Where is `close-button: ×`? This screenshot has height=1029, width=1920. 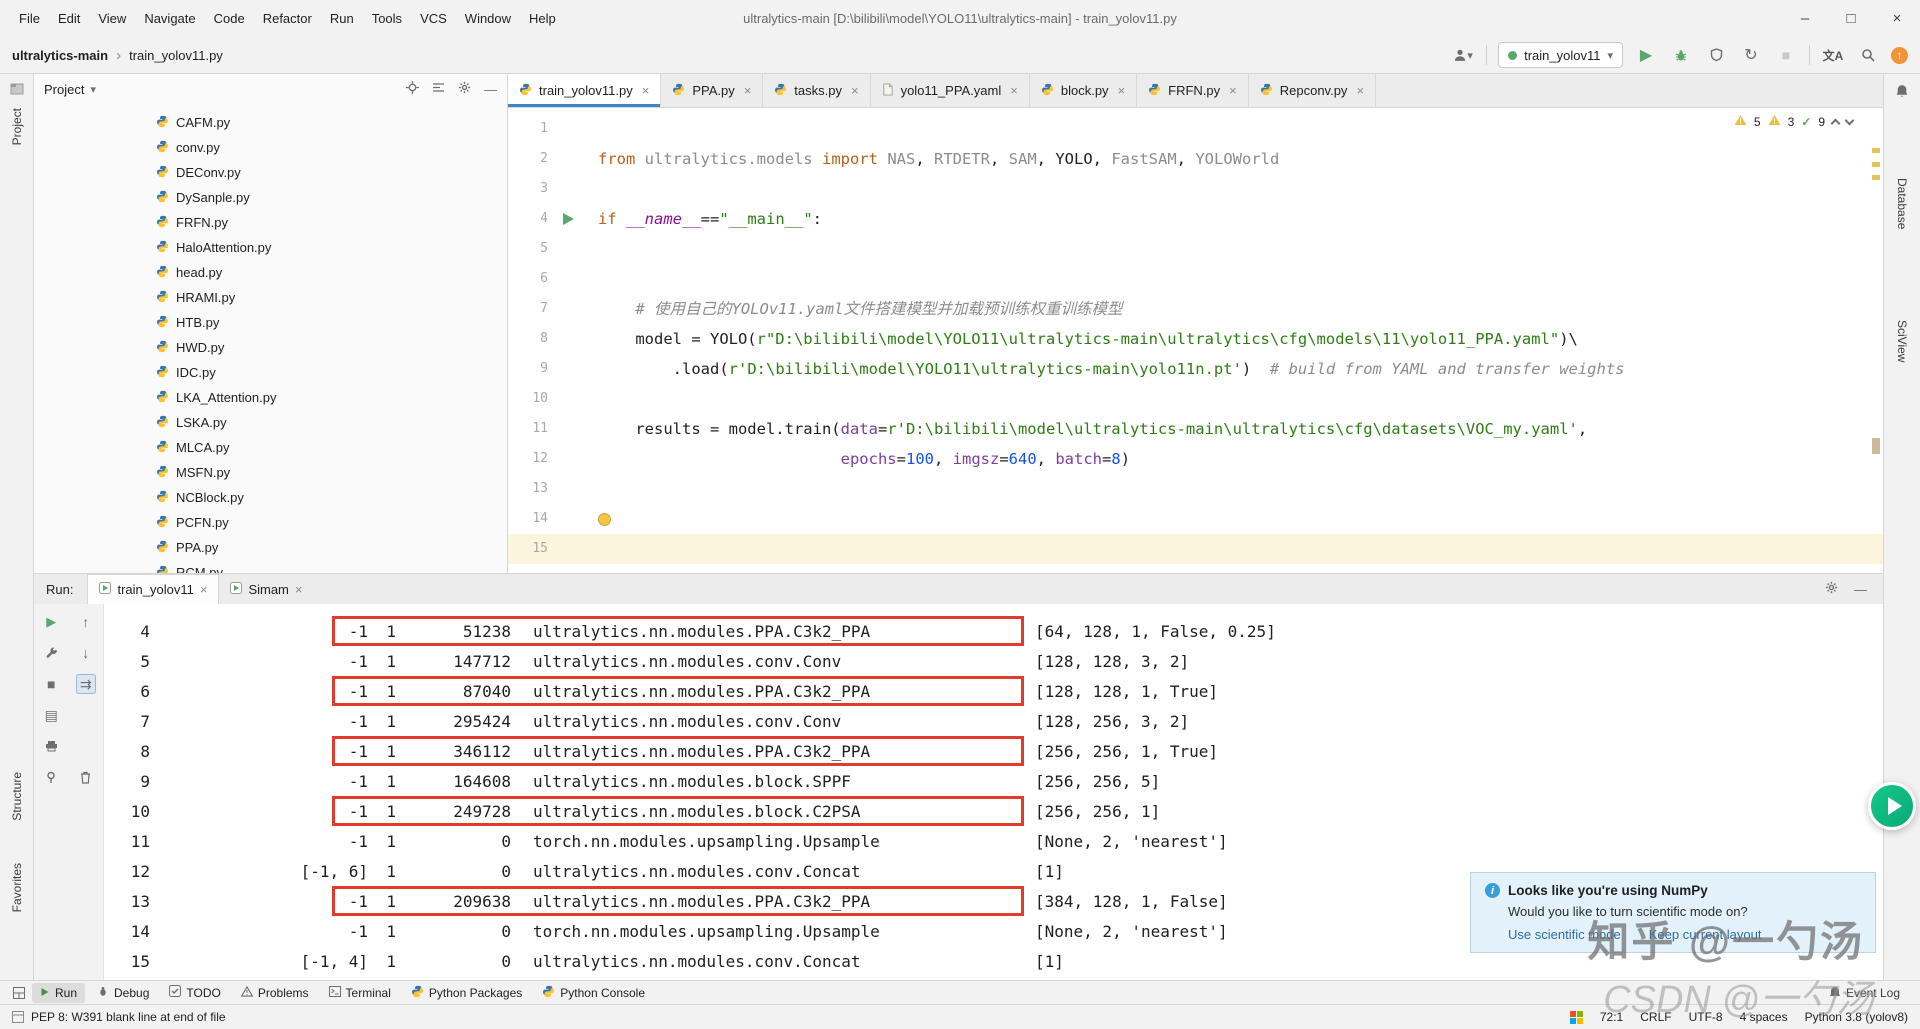
close-button: × is located at coordinates (1897, 18).